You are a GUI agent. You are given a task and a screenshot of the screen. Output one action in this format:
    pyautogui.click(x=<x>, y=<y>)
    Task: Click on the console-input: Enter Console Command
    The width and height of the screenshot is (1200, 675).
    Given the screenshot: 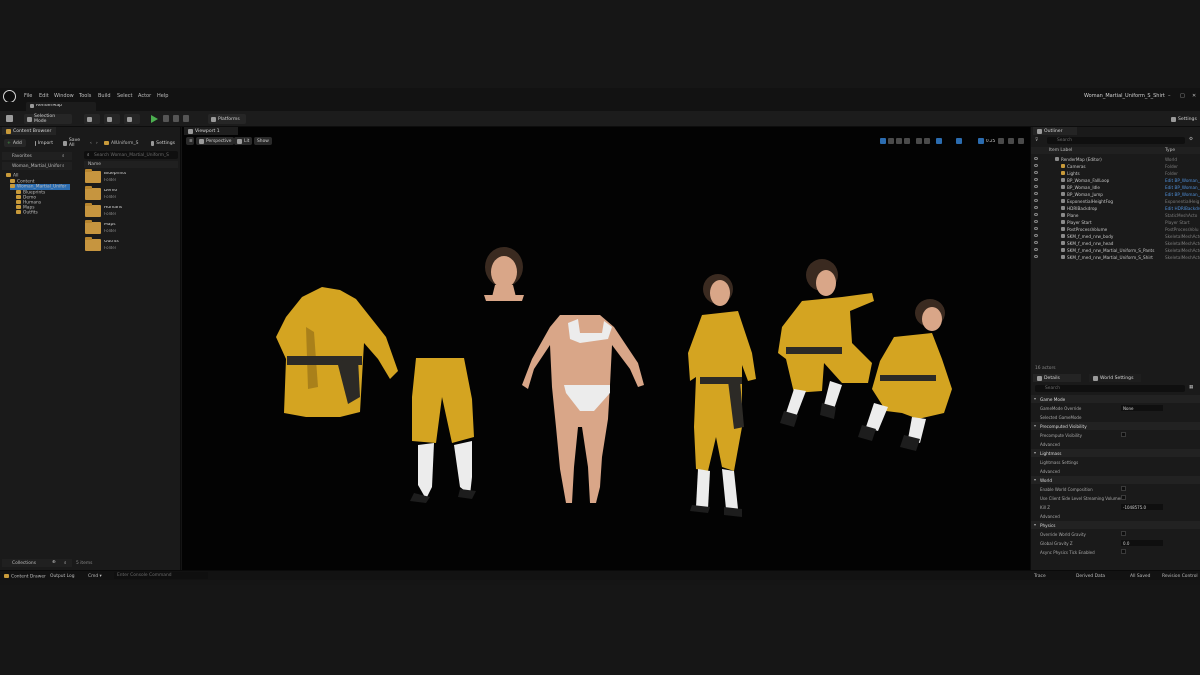 What is the action you would take?
    pyautogui.click(x=161, y=575)
    